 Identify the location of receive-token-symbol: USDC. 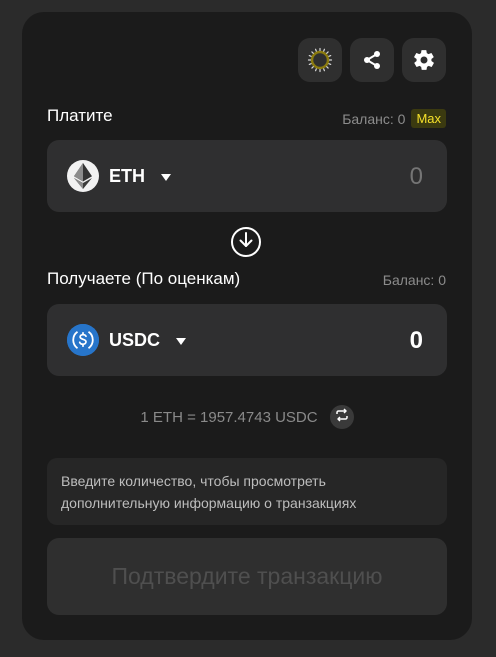
(135, 339).